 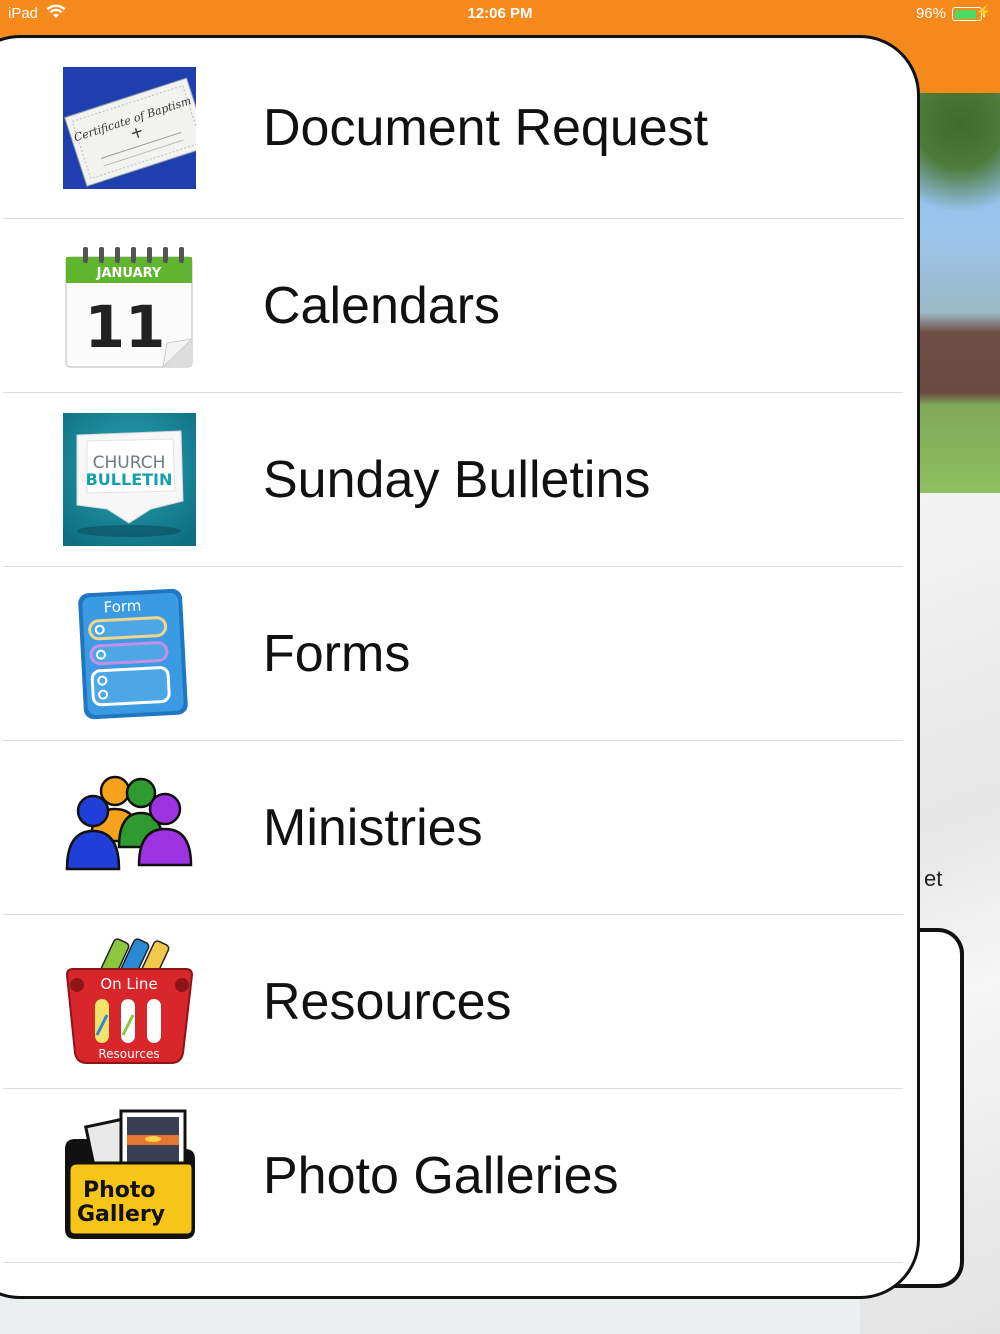 What do you see at coordinates (500, 13) in the screenshot?
I see `clock: 12:06 PM` at bounding box center [500, 13].